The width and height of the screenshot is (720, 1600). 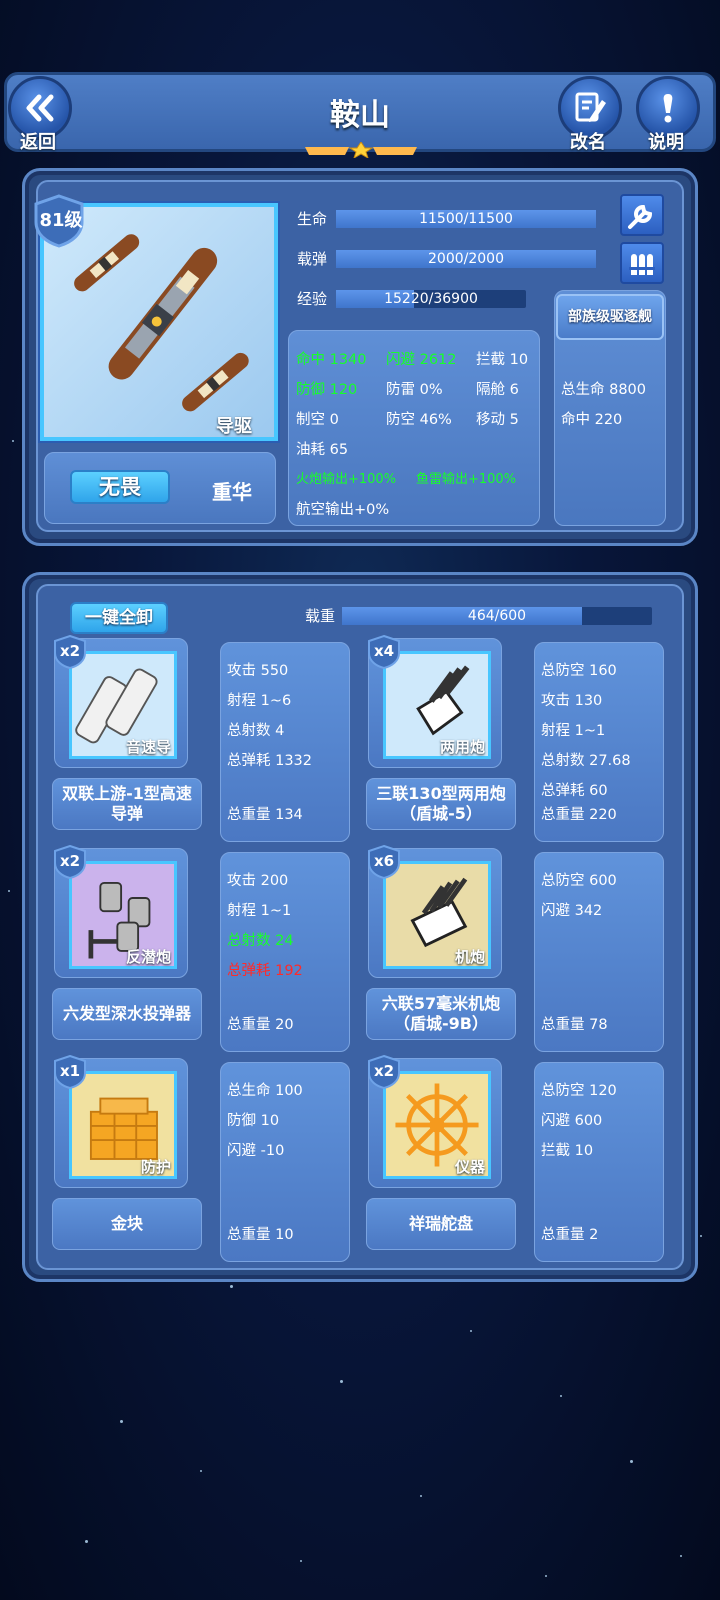 What do you see at coordinates (604, 390) in the screenshot?
I see `class-bonus-hp: 总生命 8800` at bounding box center [604, 390].